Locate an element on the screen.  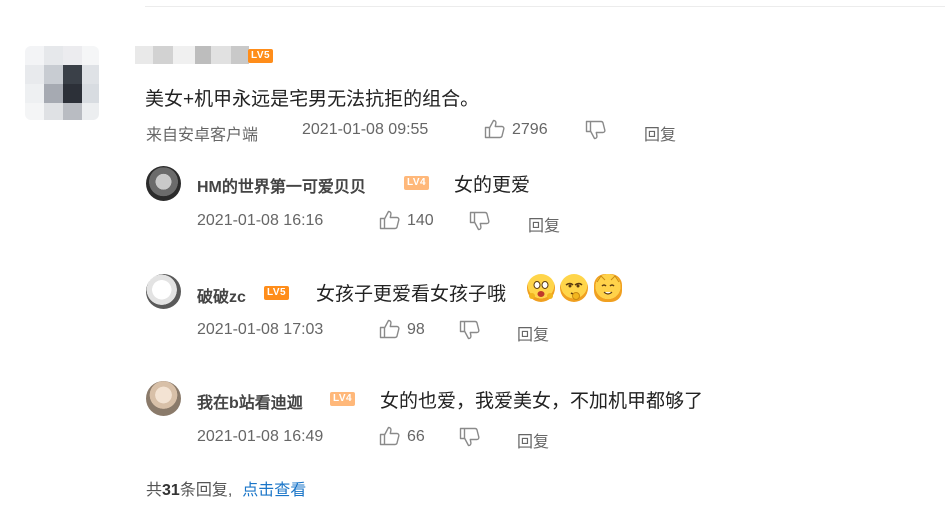
comment-text: 美女+机甲永远是宅男无法抗拒的组合。 is located at coordinates (312, 99).